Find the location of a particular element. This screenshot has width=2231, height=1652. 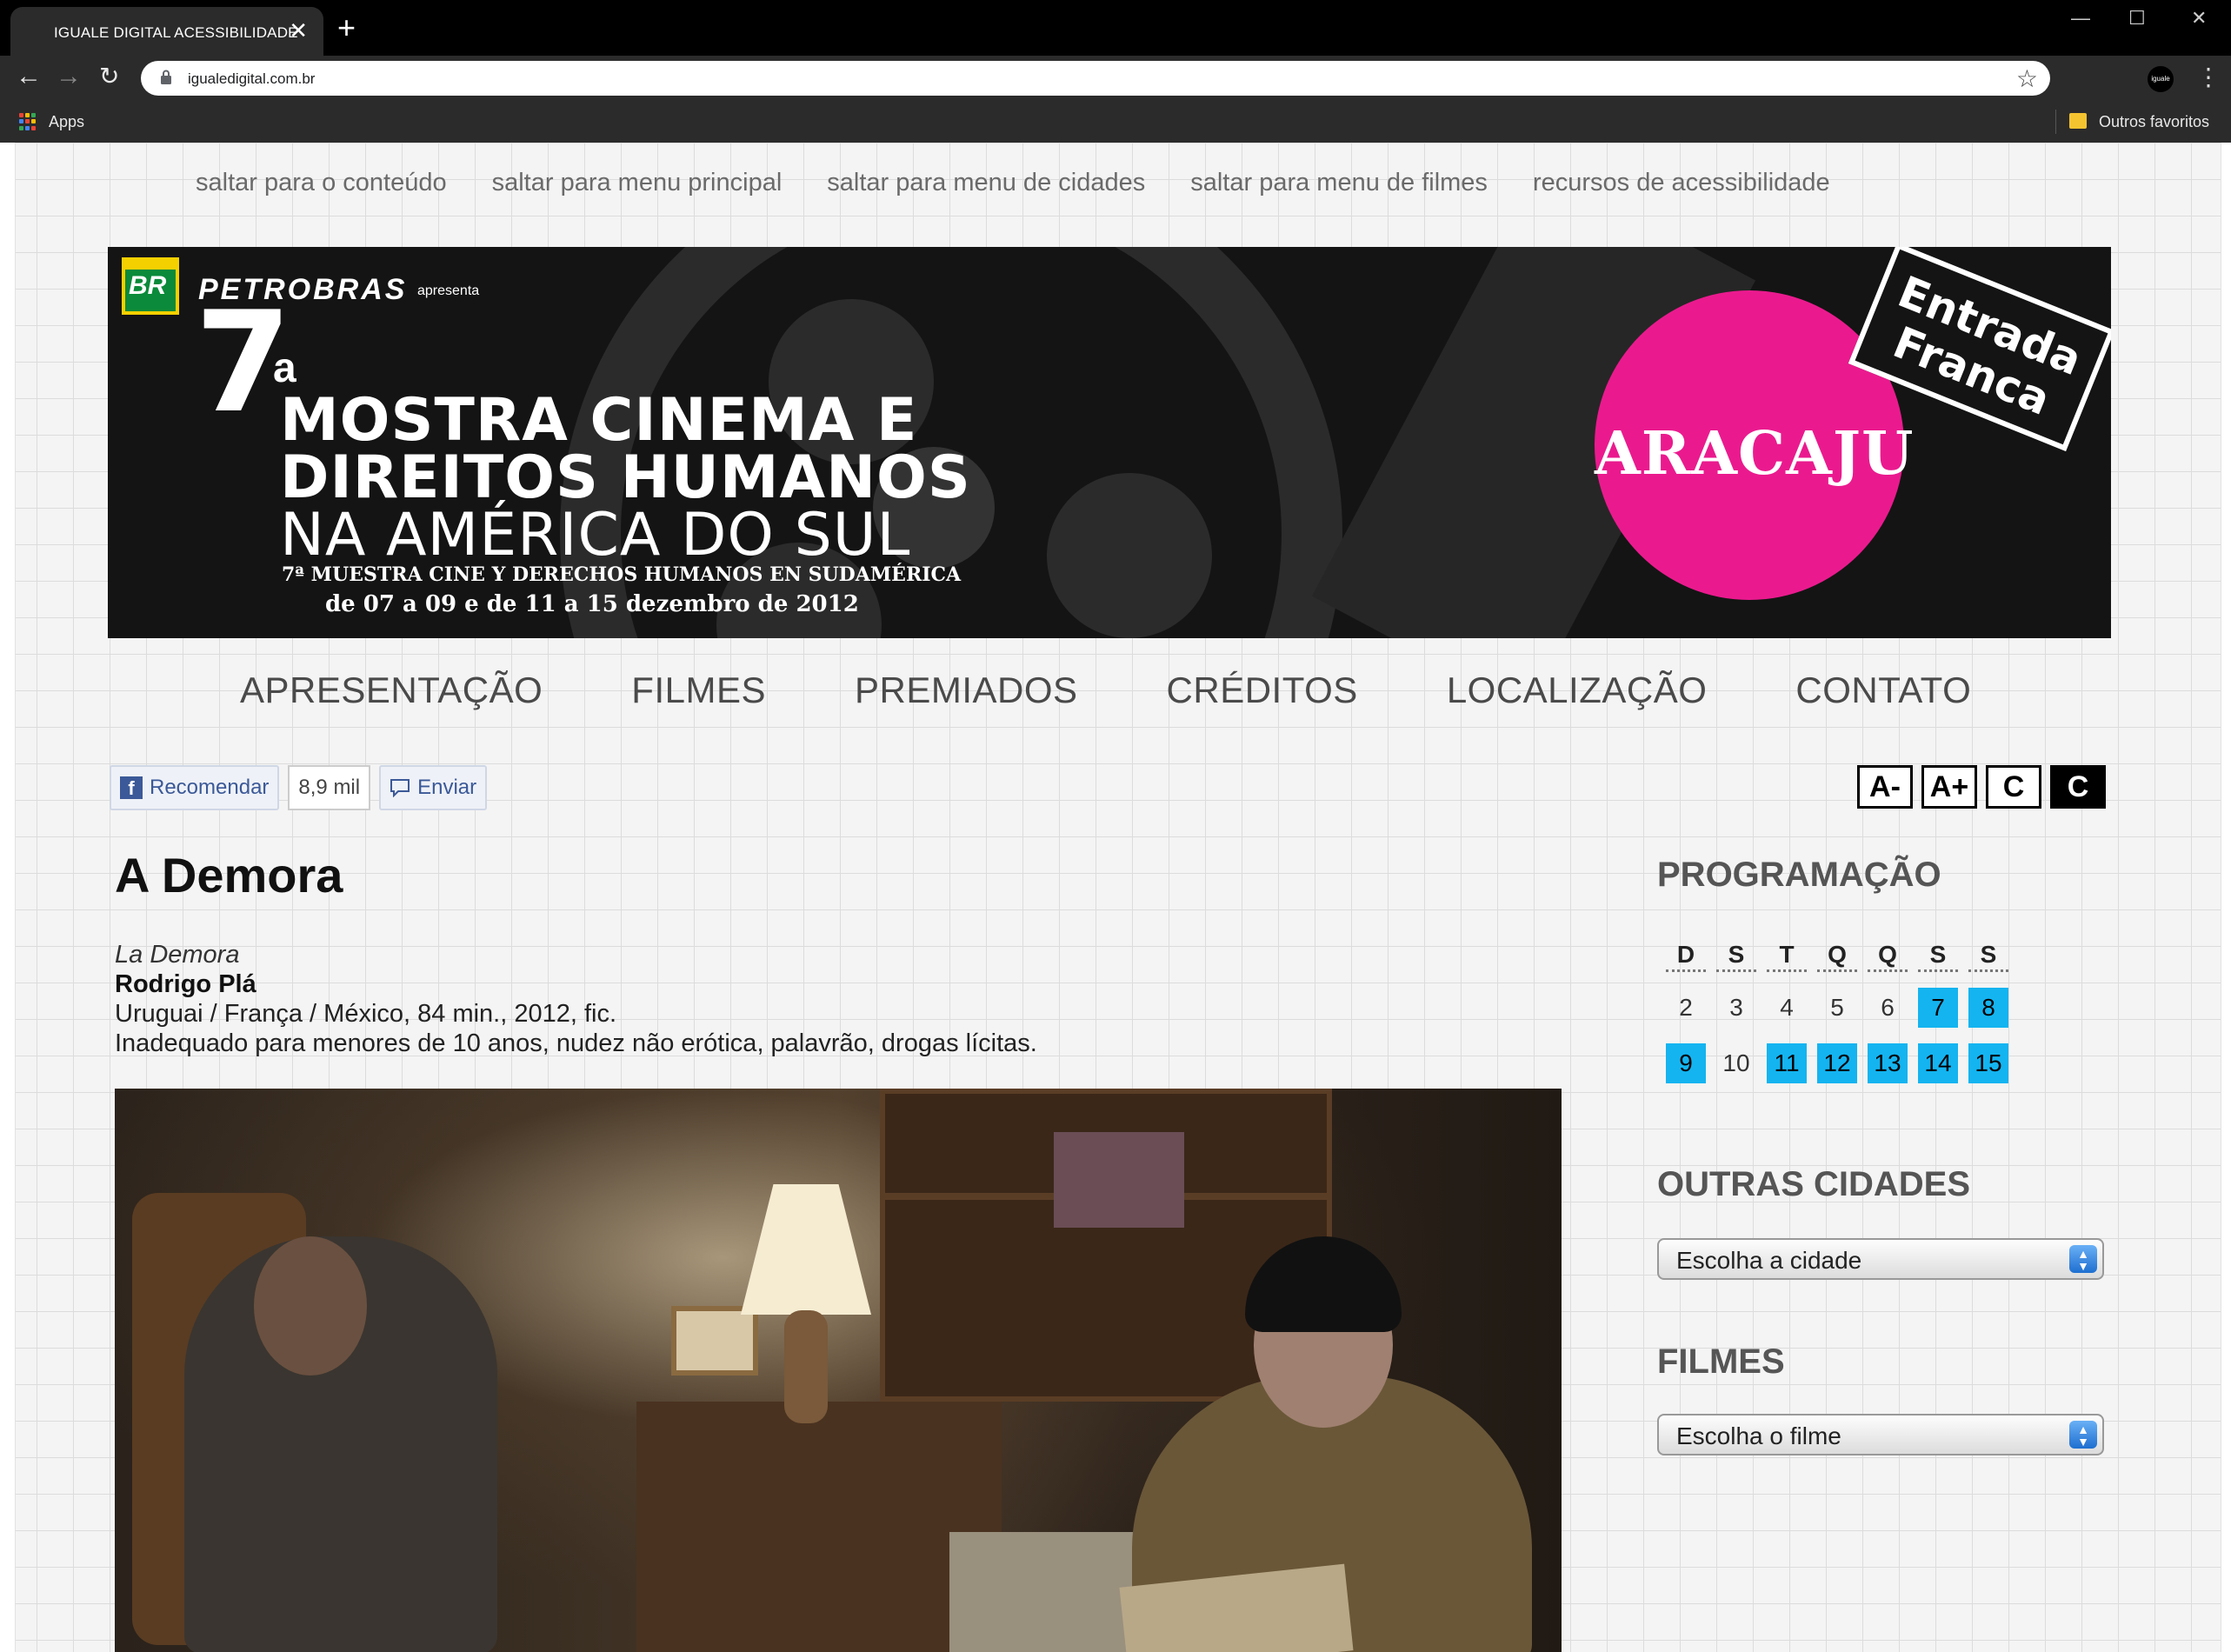

page-border-right is located at coordinates (2226, 897).